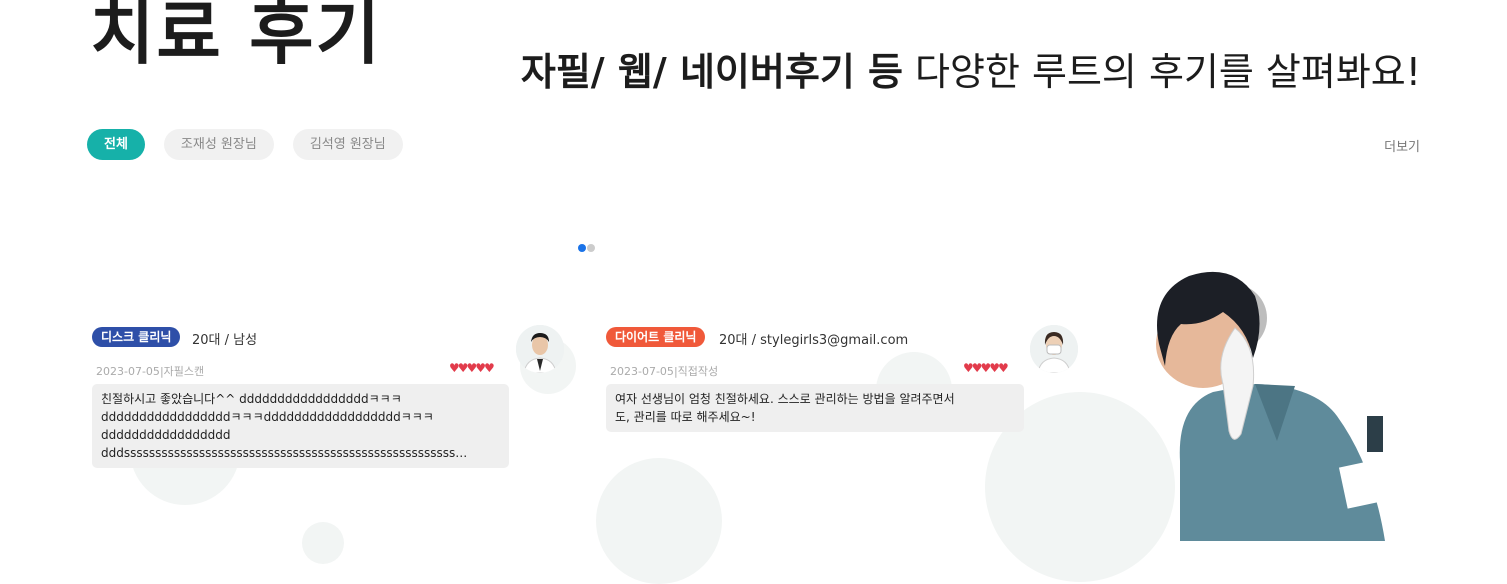 The image size is (1507, 584). I want to click on headline-rest: 다양한 루트의 후기를 살펴봐요!, so click(1161, 72).